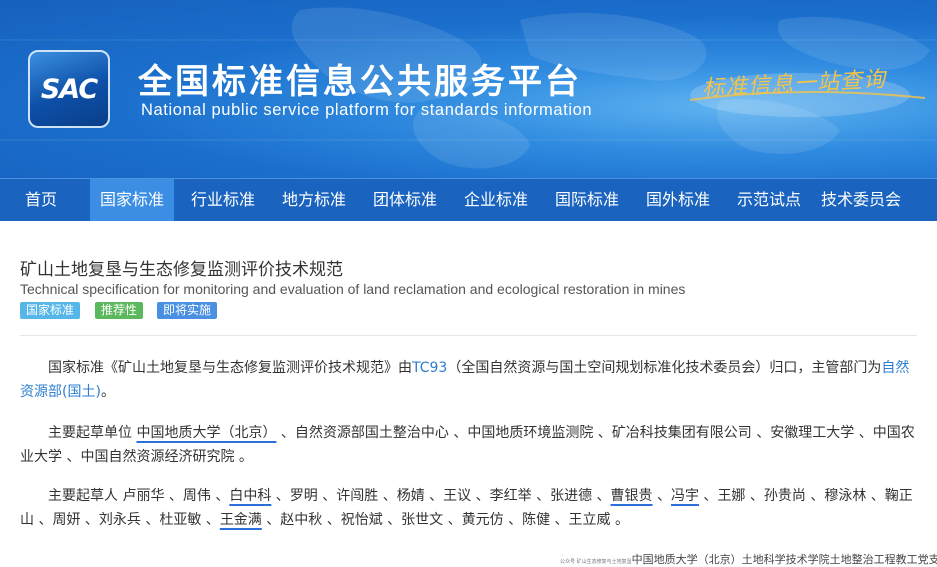 Image resolution: width=937 pixels, height=567 pixels. Describe the element at coordinates (664, 368) in the screenshot. I see `desc-middle: （全国自然资源与国土空间规划标准化技术委员会）归口，主管部门为` at that location.